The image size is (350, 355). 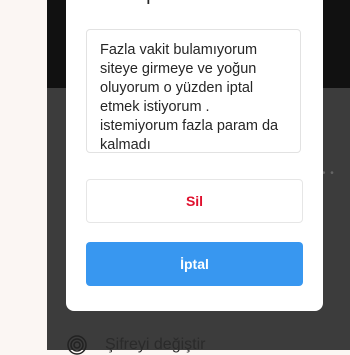 What do you see at coordinates (194, 4) in the screenshot?
I see `dialog-title: İptal sebebi:` at bounding box center [194, 4].